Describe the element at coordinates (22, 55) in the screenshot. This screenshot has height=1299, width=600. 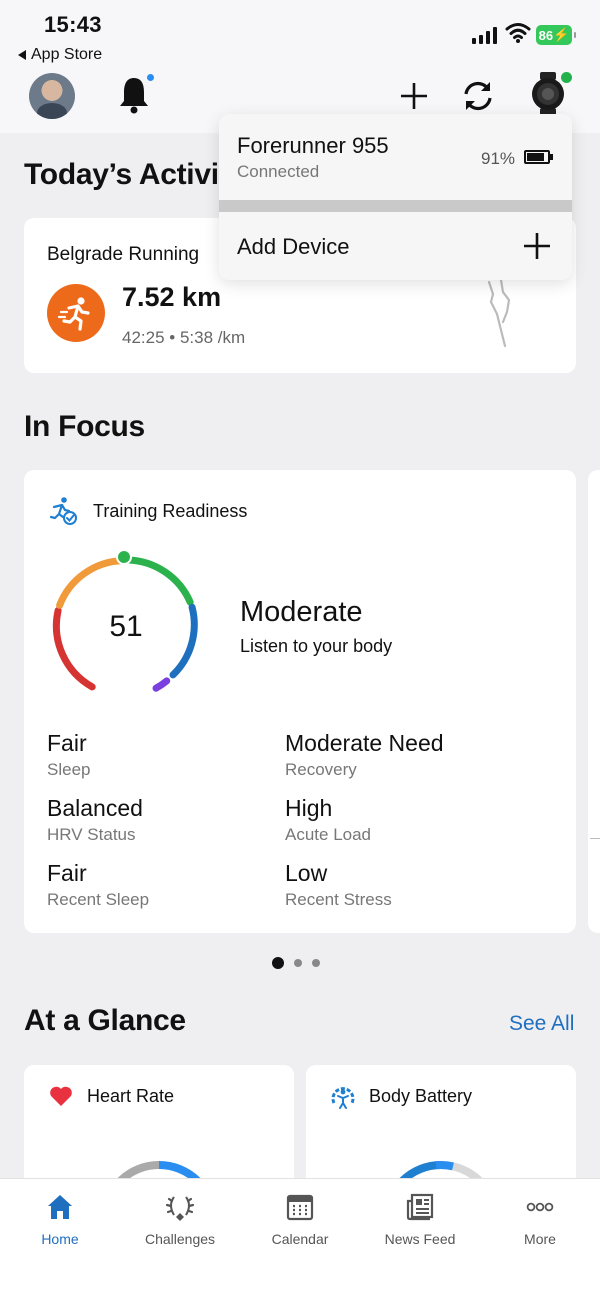
I see `back-arrow-icon` at that location.